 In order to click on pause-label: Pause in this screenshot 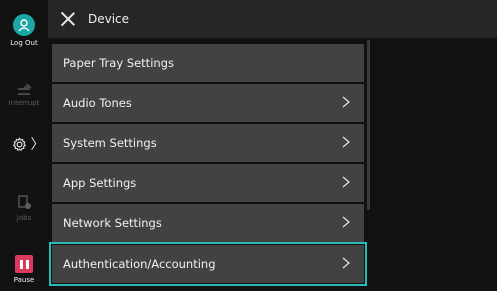, I will do `click(24, 280)`.